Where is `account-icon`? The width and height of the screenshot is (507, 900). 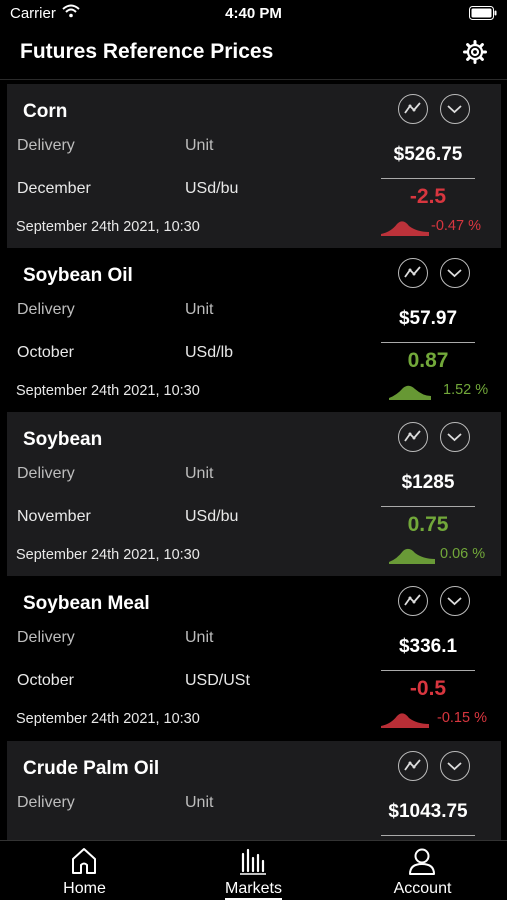
account-icon is located at coordinates (422, 861).